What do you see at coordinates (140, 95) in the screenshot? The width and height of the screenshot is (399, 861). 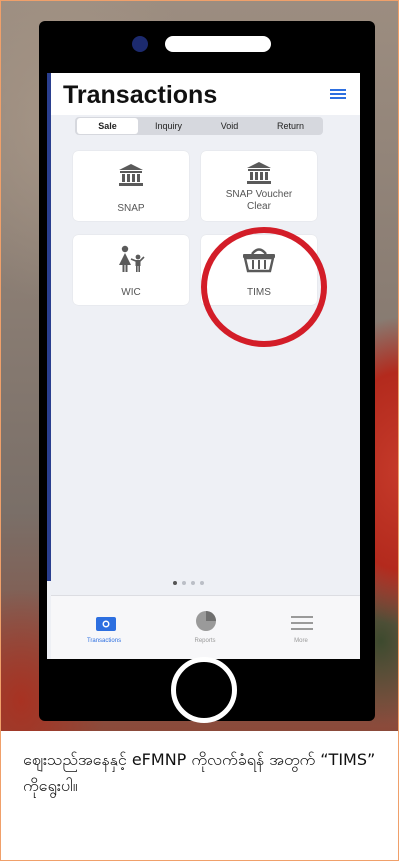 I see `page-title: Transactions` at bounding box center [140, 95].